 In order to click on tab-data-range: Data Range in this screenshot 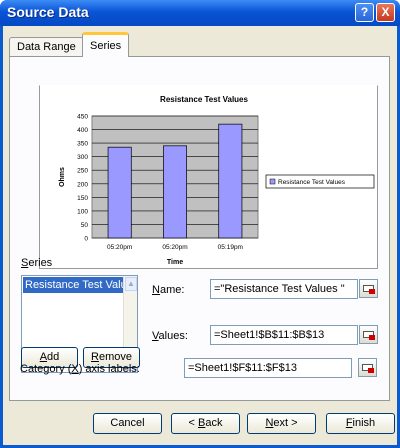, I will do `click(46, 47)`.